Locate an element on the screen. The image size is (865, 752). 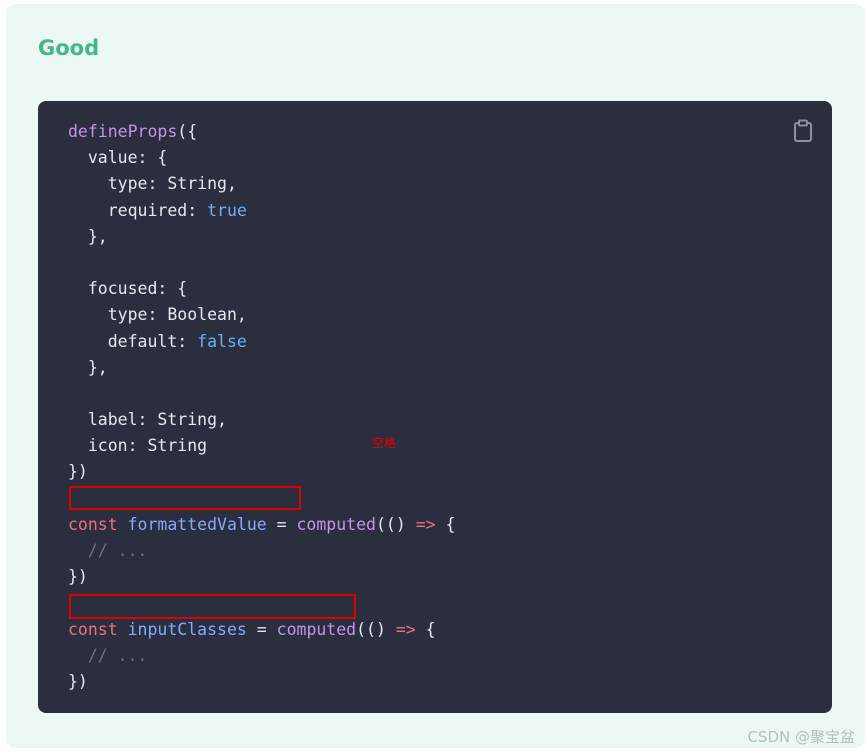
clipboard-icon is located at coordinates (803, 130).